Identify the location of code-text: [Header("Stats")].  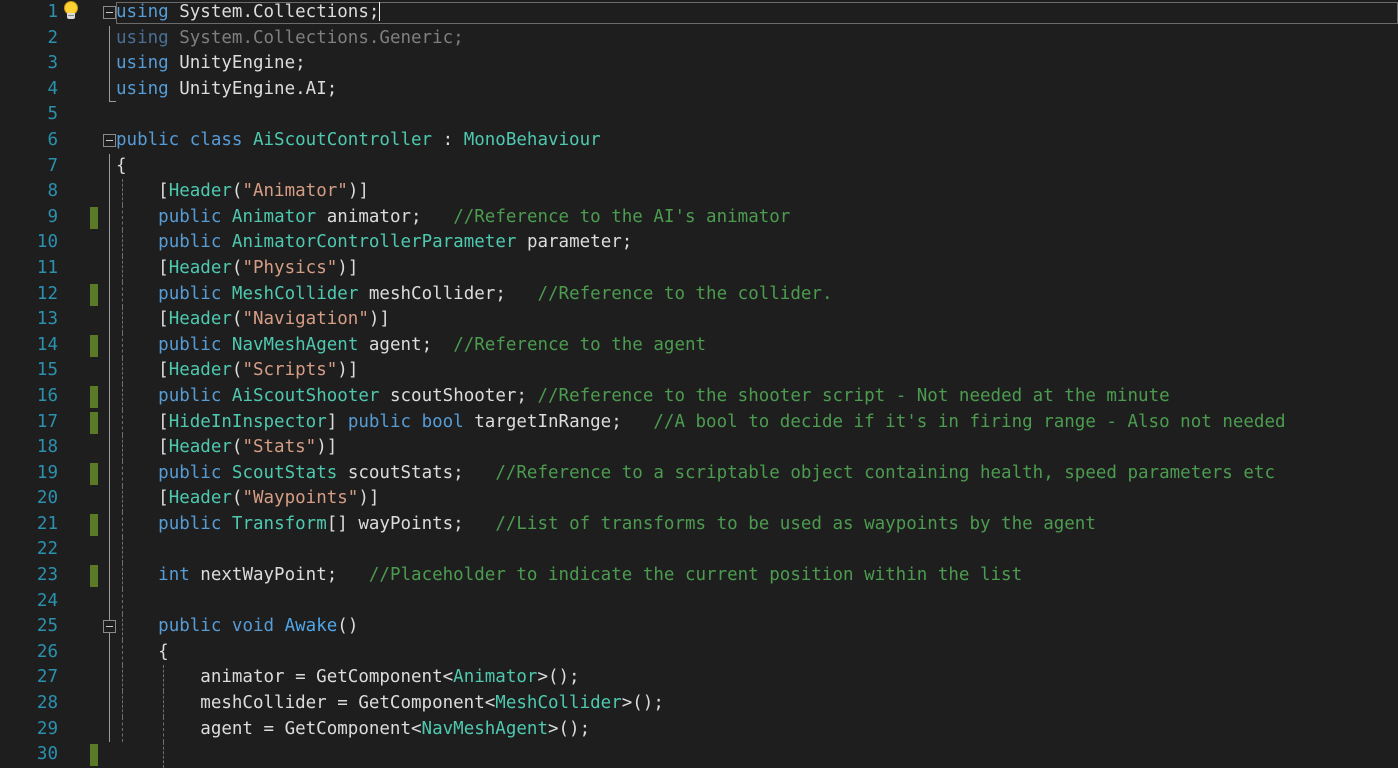
(226, 448).